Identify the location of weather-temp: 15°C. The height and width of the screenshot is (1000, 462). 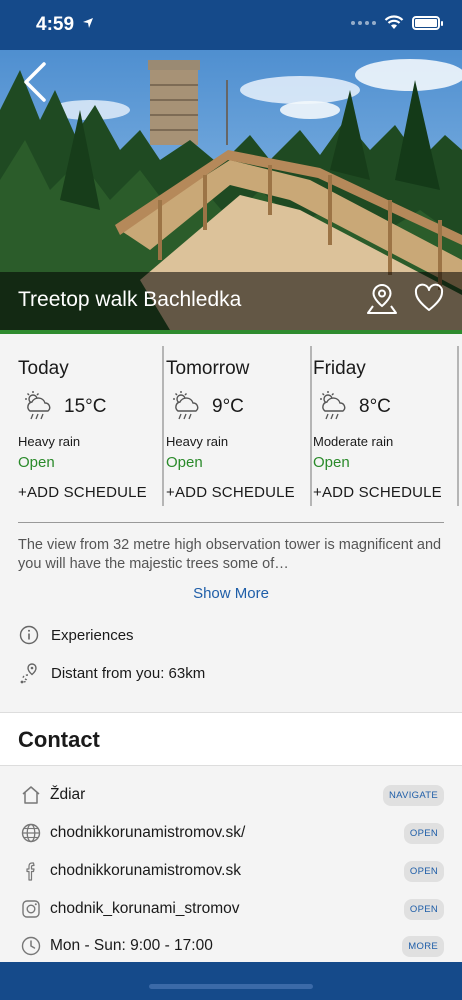
(85, 406).